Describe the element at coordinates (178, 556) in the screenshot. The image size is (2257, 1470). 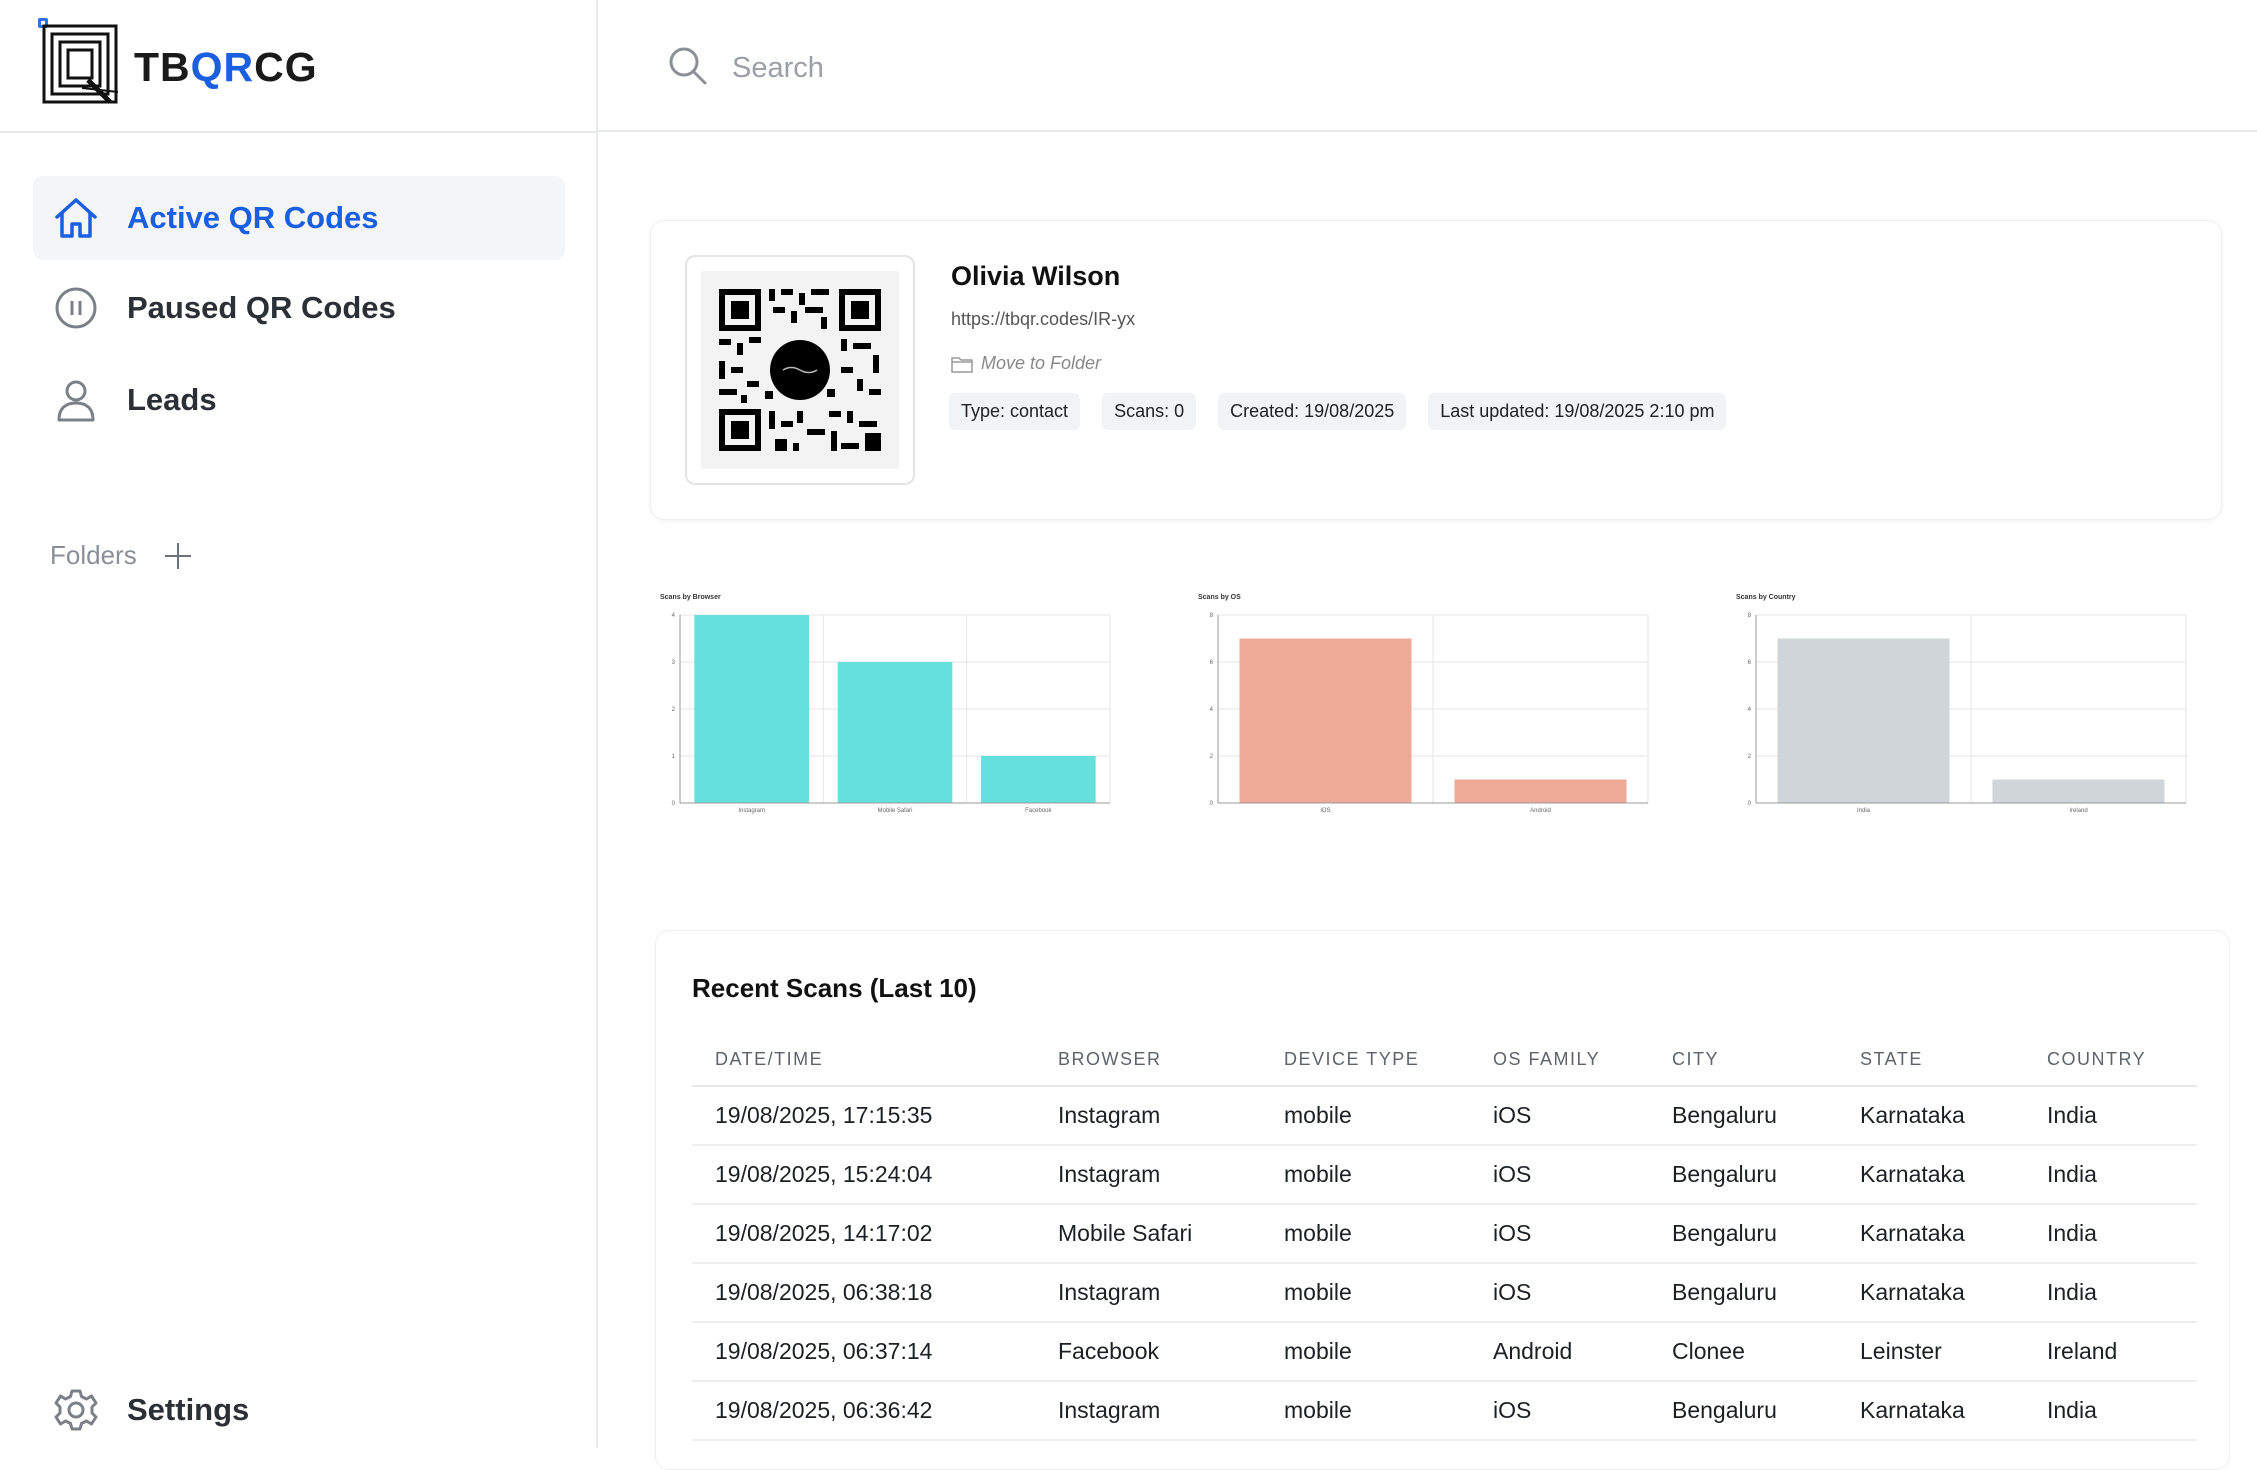
I see `add-folder-icon` at that location.